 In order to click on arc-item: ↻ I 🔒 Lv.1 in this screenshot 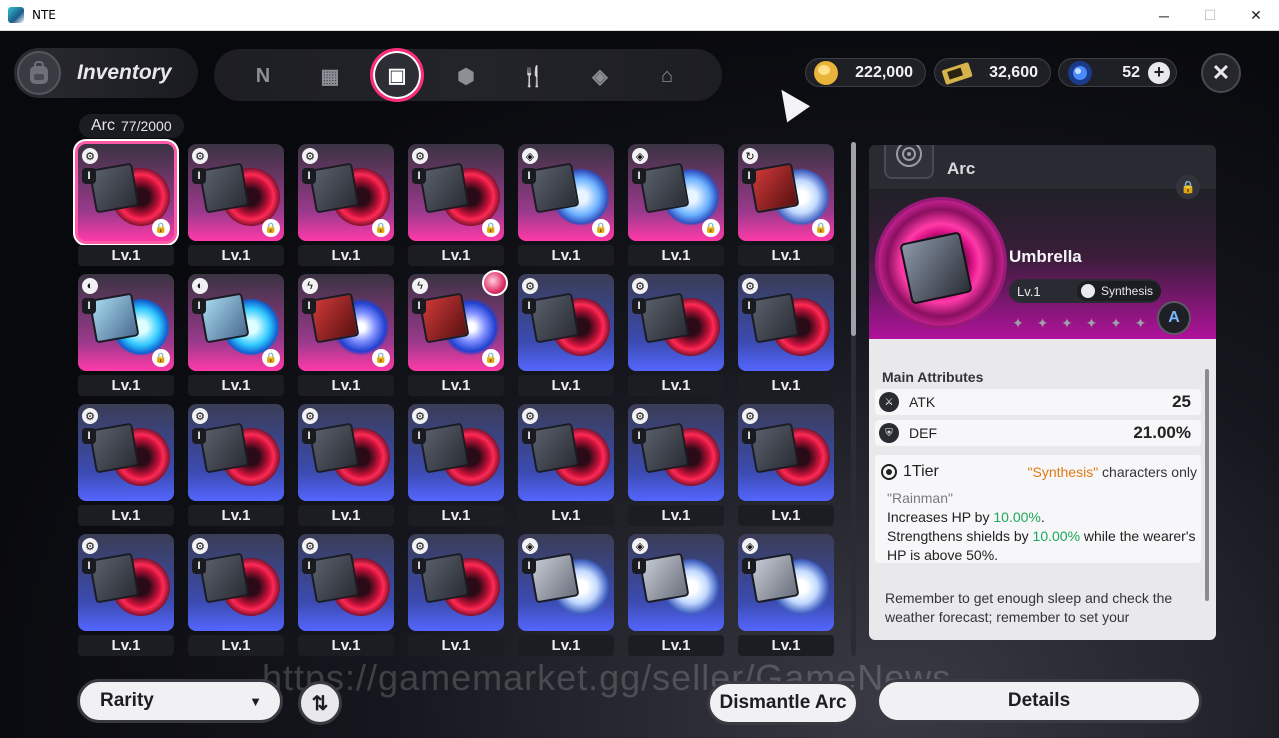, I will do `click(786, 206)`.